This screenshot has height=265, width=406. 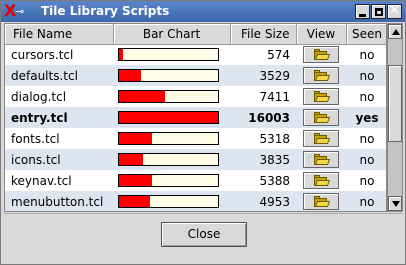 I want to click on window-title: Tile Library Scripts, so click(x=105, y=11).